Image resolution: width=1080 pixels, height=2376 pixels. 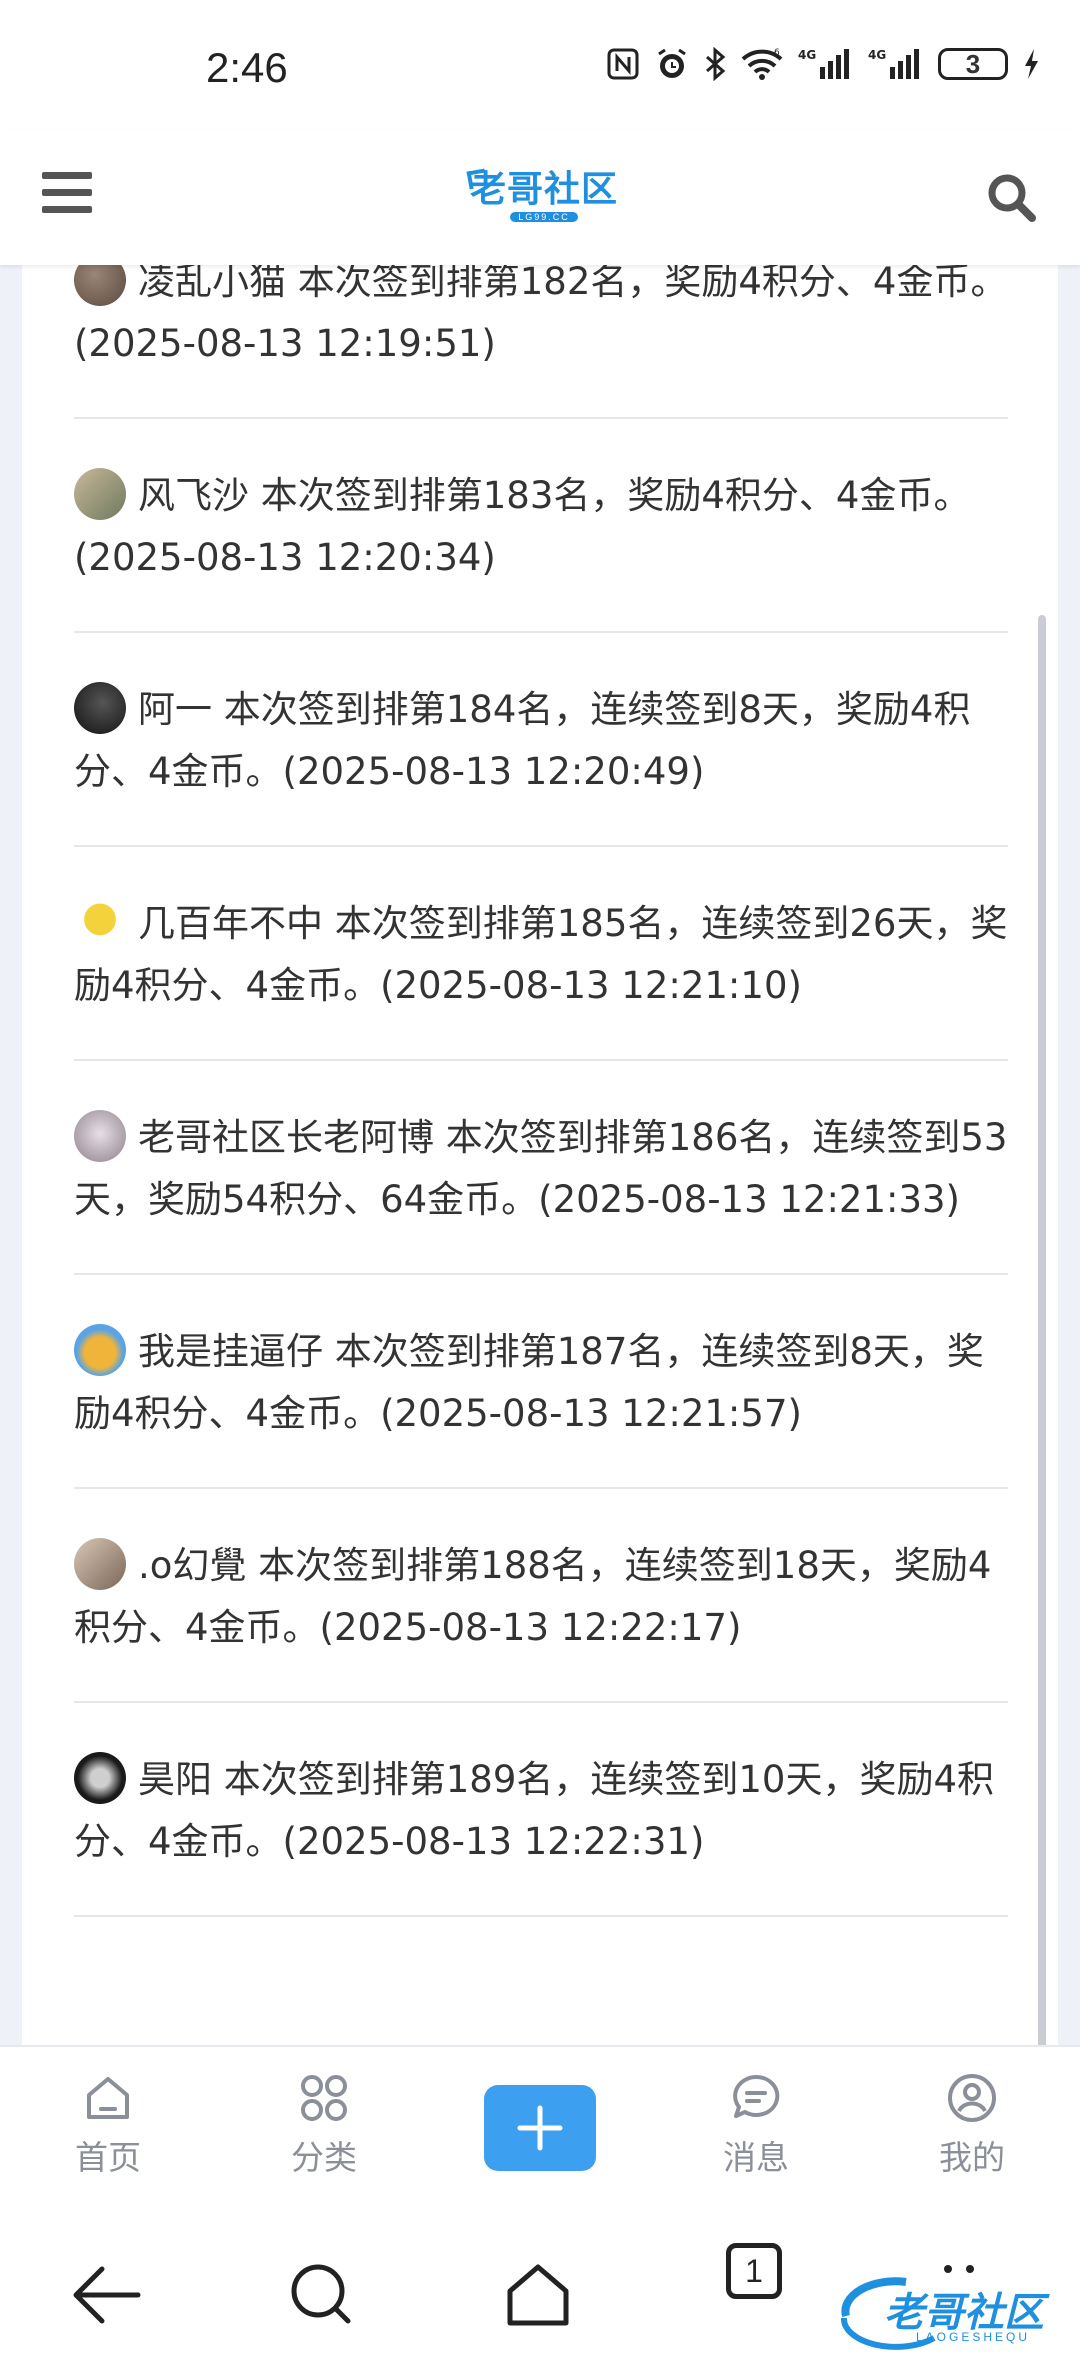 What do you see at coordinates (108, 2157) in the screenshot?
I see `nav-home-label: 首页` at bounding box center [108, 2157].